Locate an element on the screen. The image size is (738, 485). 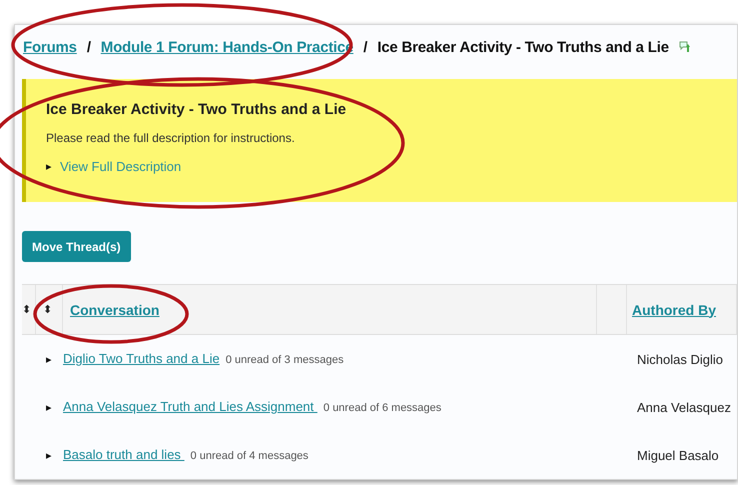
message-count: 0 unread of 6 messages is located at coordinates (382, 408).